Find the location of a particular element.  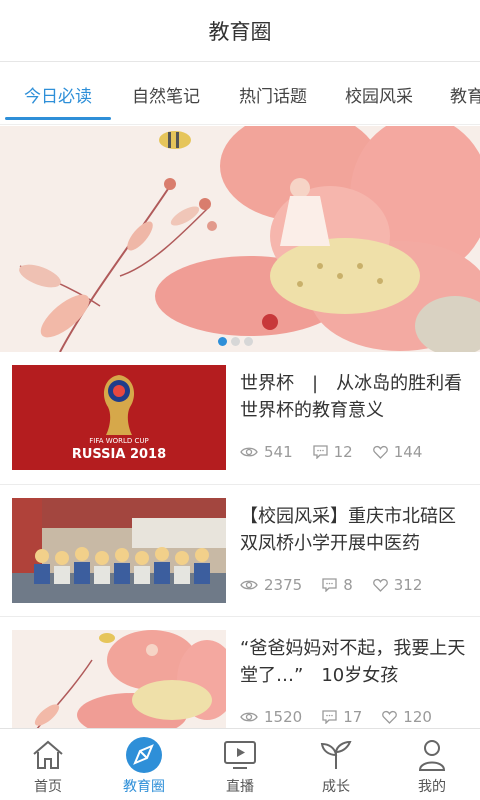

sprout-icon is located at coordinates (336, 755).